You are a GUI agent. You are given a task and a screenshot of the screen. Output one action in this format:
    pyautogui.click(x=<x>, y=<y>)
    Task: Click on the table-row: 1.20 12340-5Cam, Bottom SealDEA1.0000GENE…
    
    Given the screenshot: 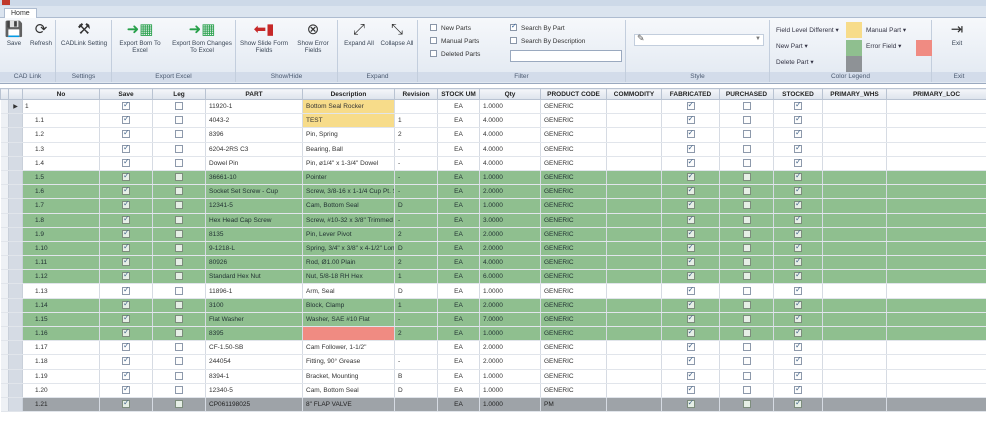 What is the action you would take?
    pyautogui.click(x=493, y=390)
    